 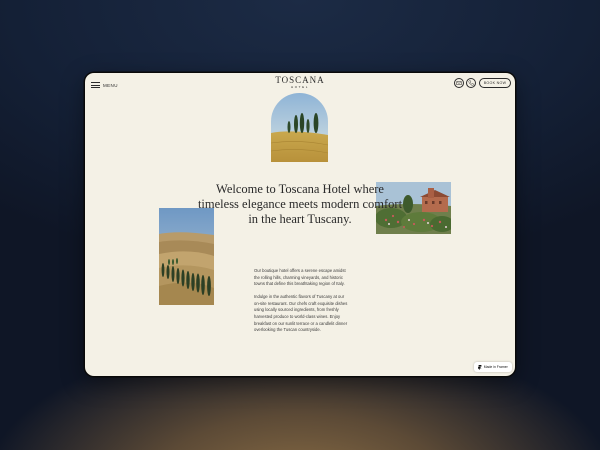 I want to click on phone-icon, so click(x=471, y=83).